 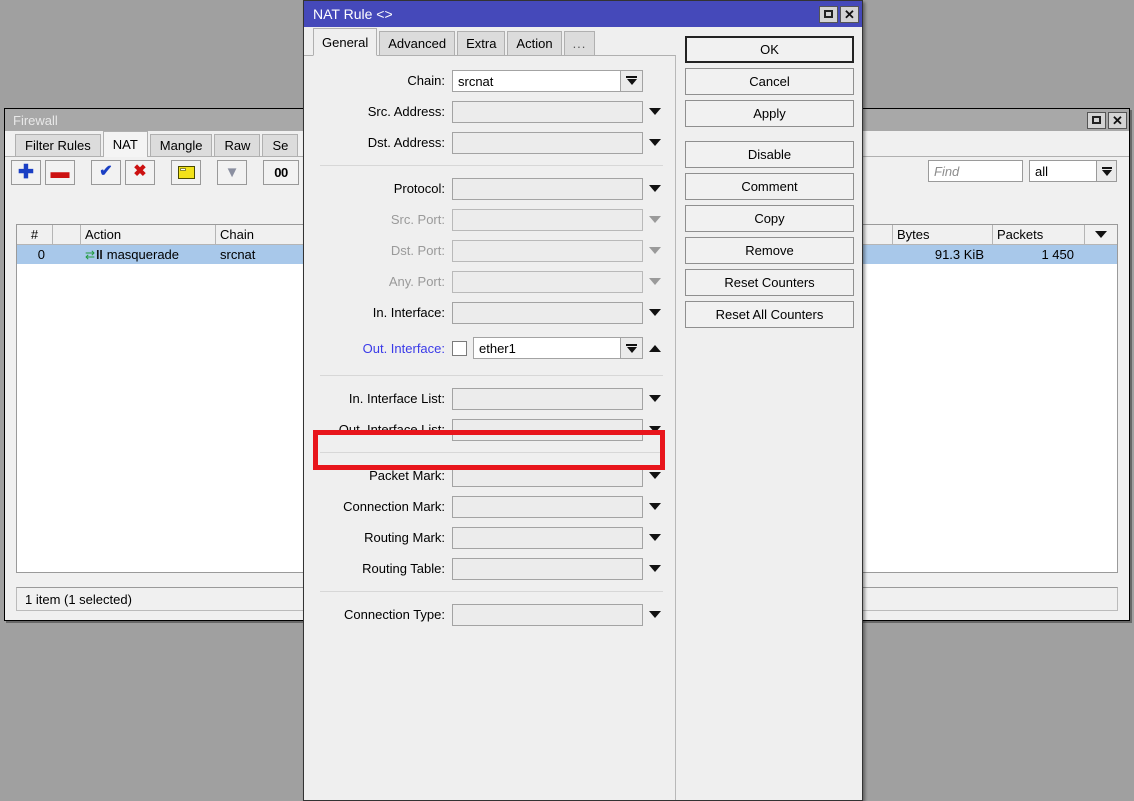 I want to click on field-row-dst-address: Dst. Address:, so click(x=489, y=142).